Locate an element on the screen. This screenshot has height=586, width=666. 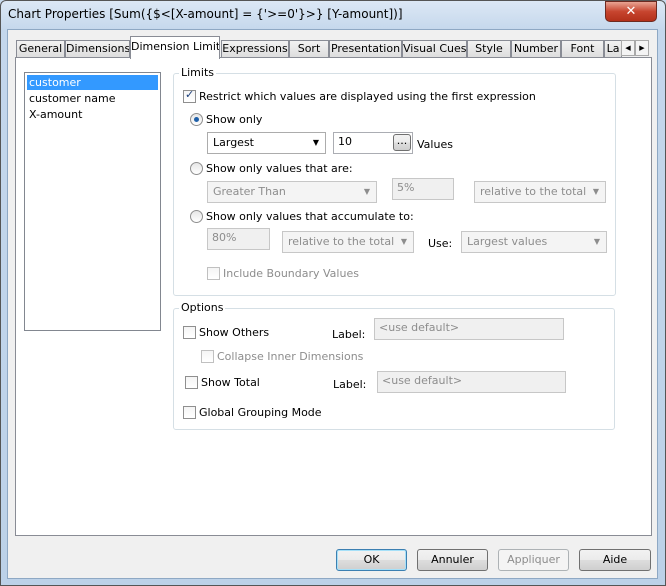
show-only-label: Show only is located at coordinates (234, 119).